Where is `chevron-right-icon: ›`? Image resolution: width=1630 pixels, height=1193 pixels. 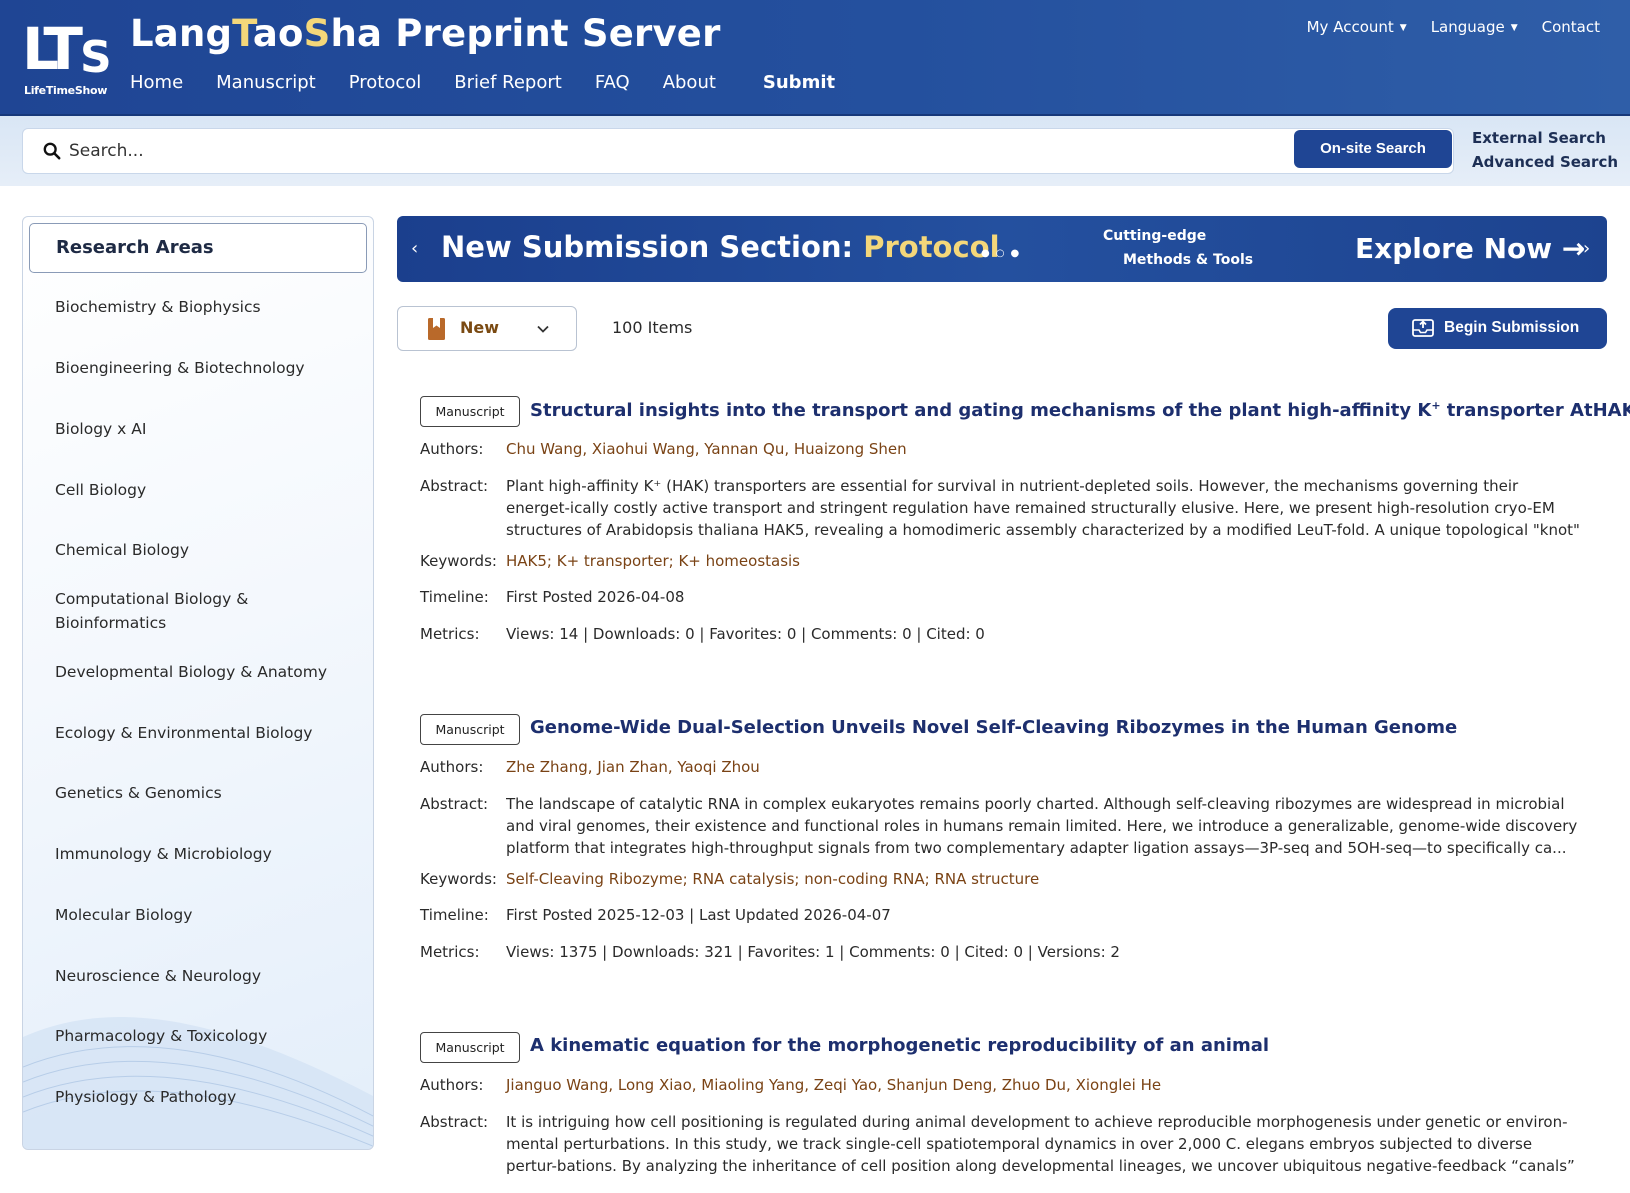 chevron-right-icon: › is located at coordinates (1586, 248).